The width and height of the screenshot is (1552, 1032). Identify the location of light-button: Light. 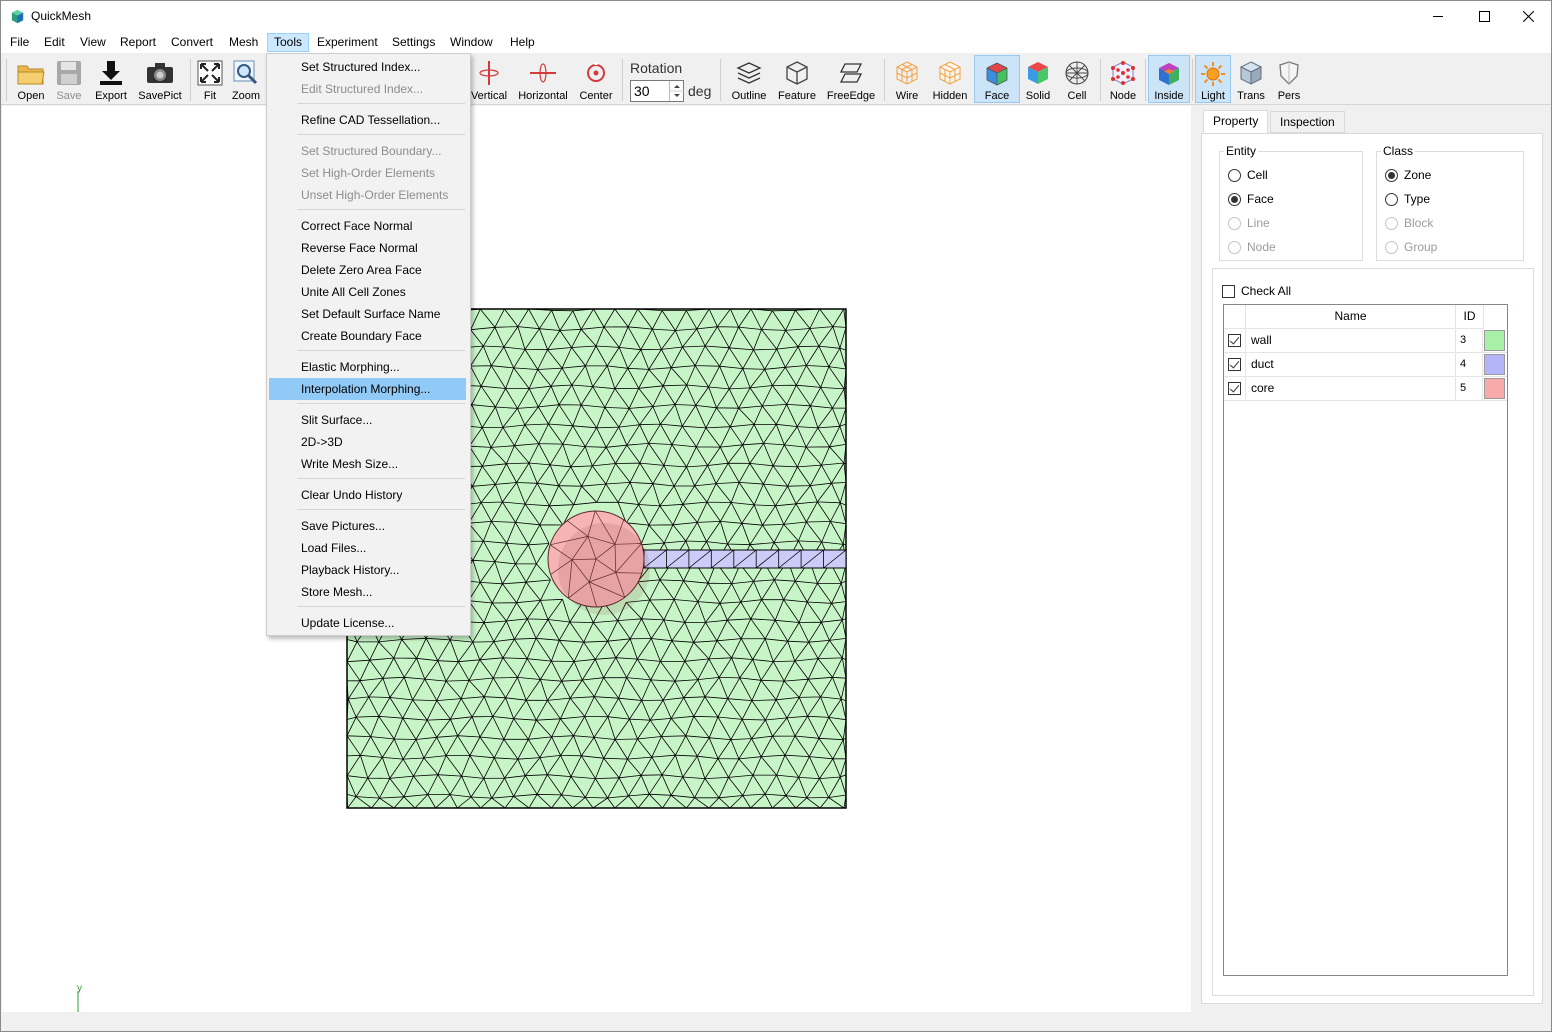
(1213, 79).